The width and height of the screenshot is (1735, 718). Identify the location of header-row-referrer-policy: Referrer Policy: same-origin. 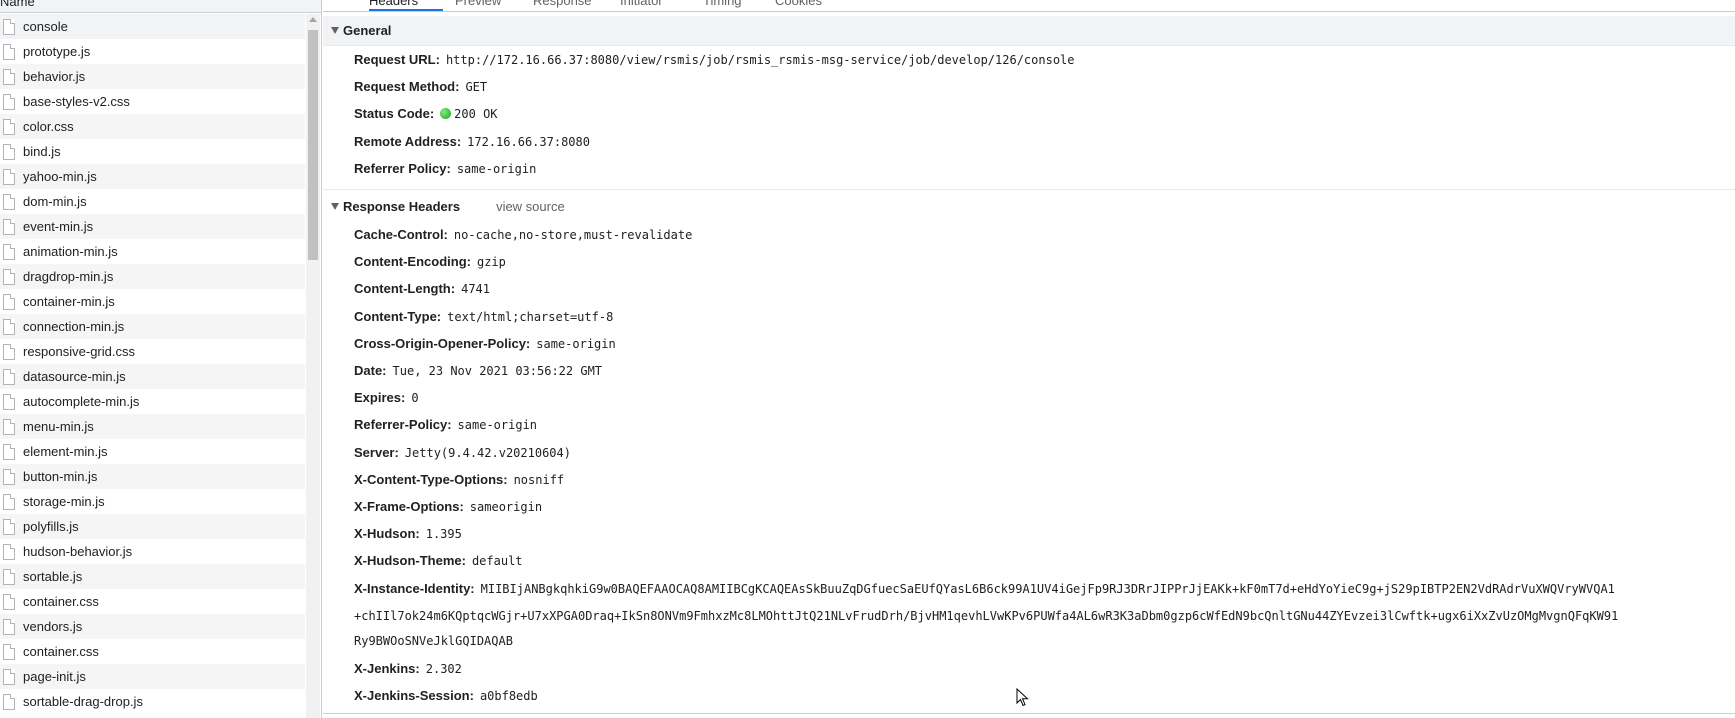
(445, 168).